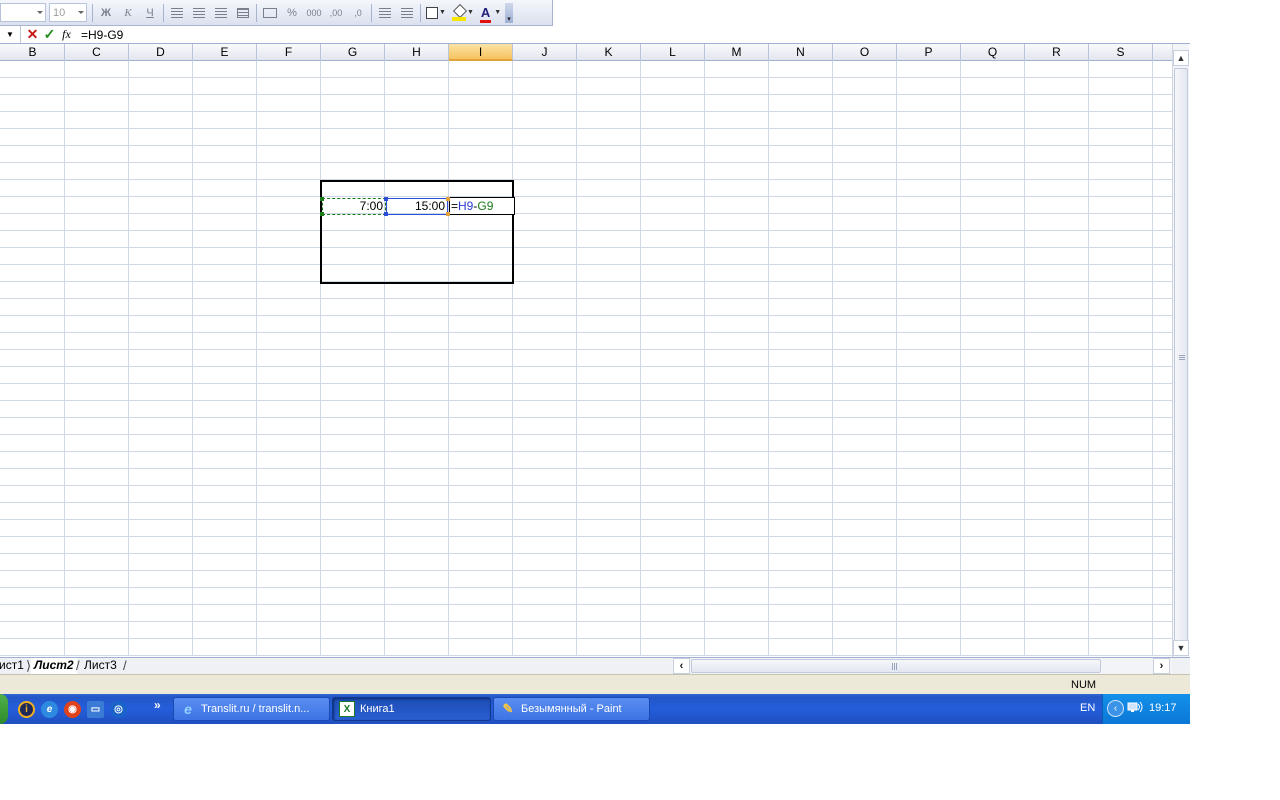 Image resolution: width=1280 pixels, height=800 pixels. Describe the element at coordinates (225, 52) in the screenshot. I see `column-header-e: E` at that location.